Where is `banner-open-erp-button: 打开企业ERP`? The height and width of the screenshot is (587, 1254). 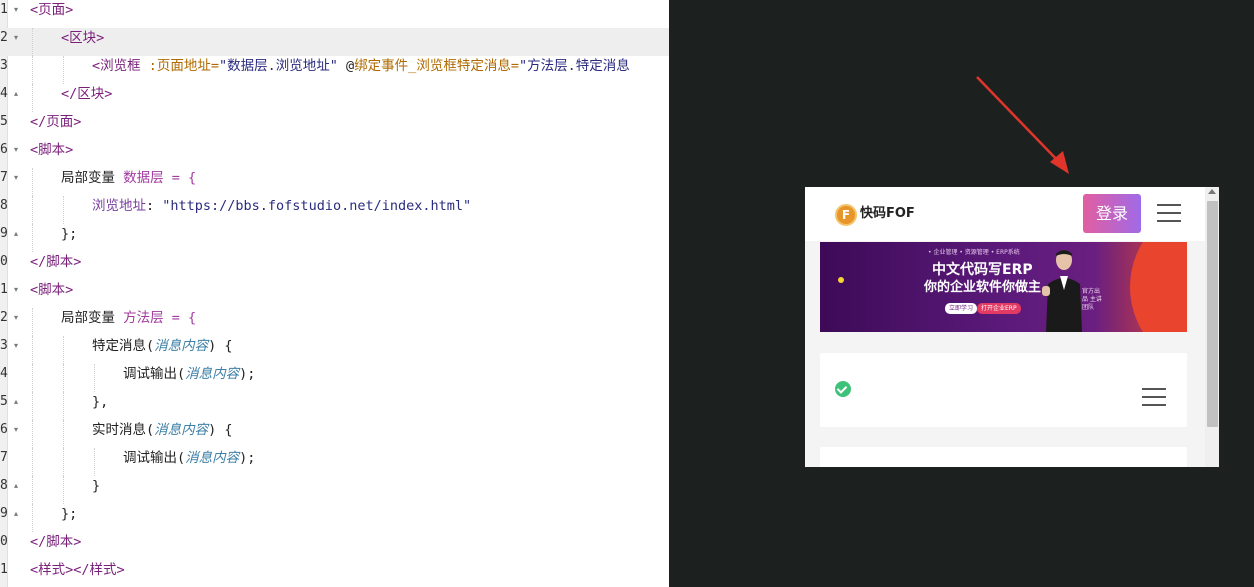 banner-open-erp-button: 打开企业ERP is located at coordinates (999, 308).